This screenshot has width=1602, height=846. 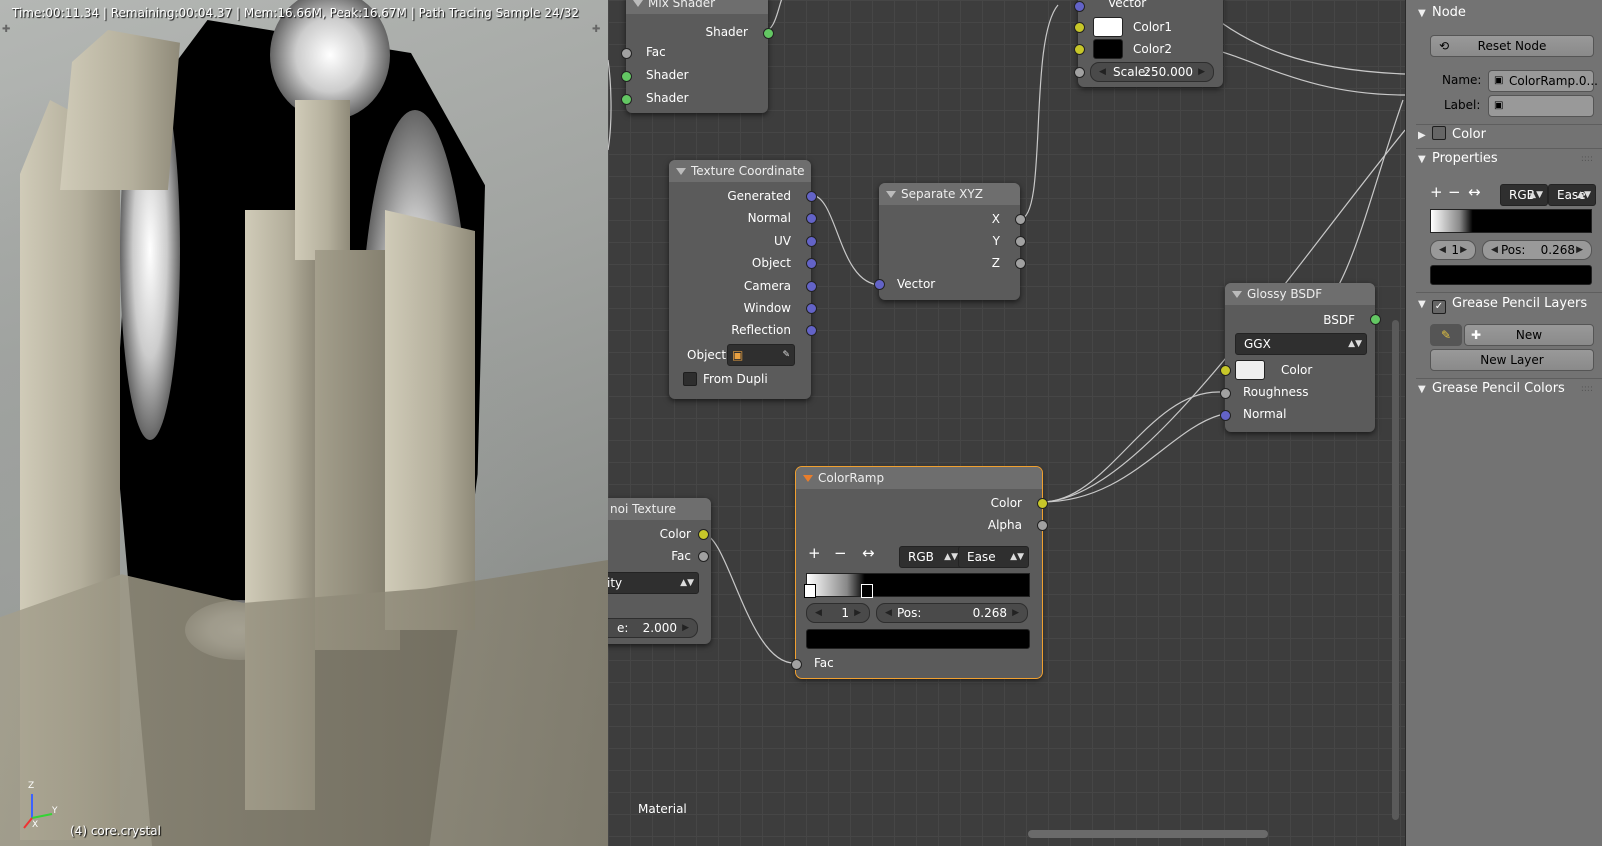 I want to click on node-editor-vertical-scrollbar, so click(x=1395, y=570).